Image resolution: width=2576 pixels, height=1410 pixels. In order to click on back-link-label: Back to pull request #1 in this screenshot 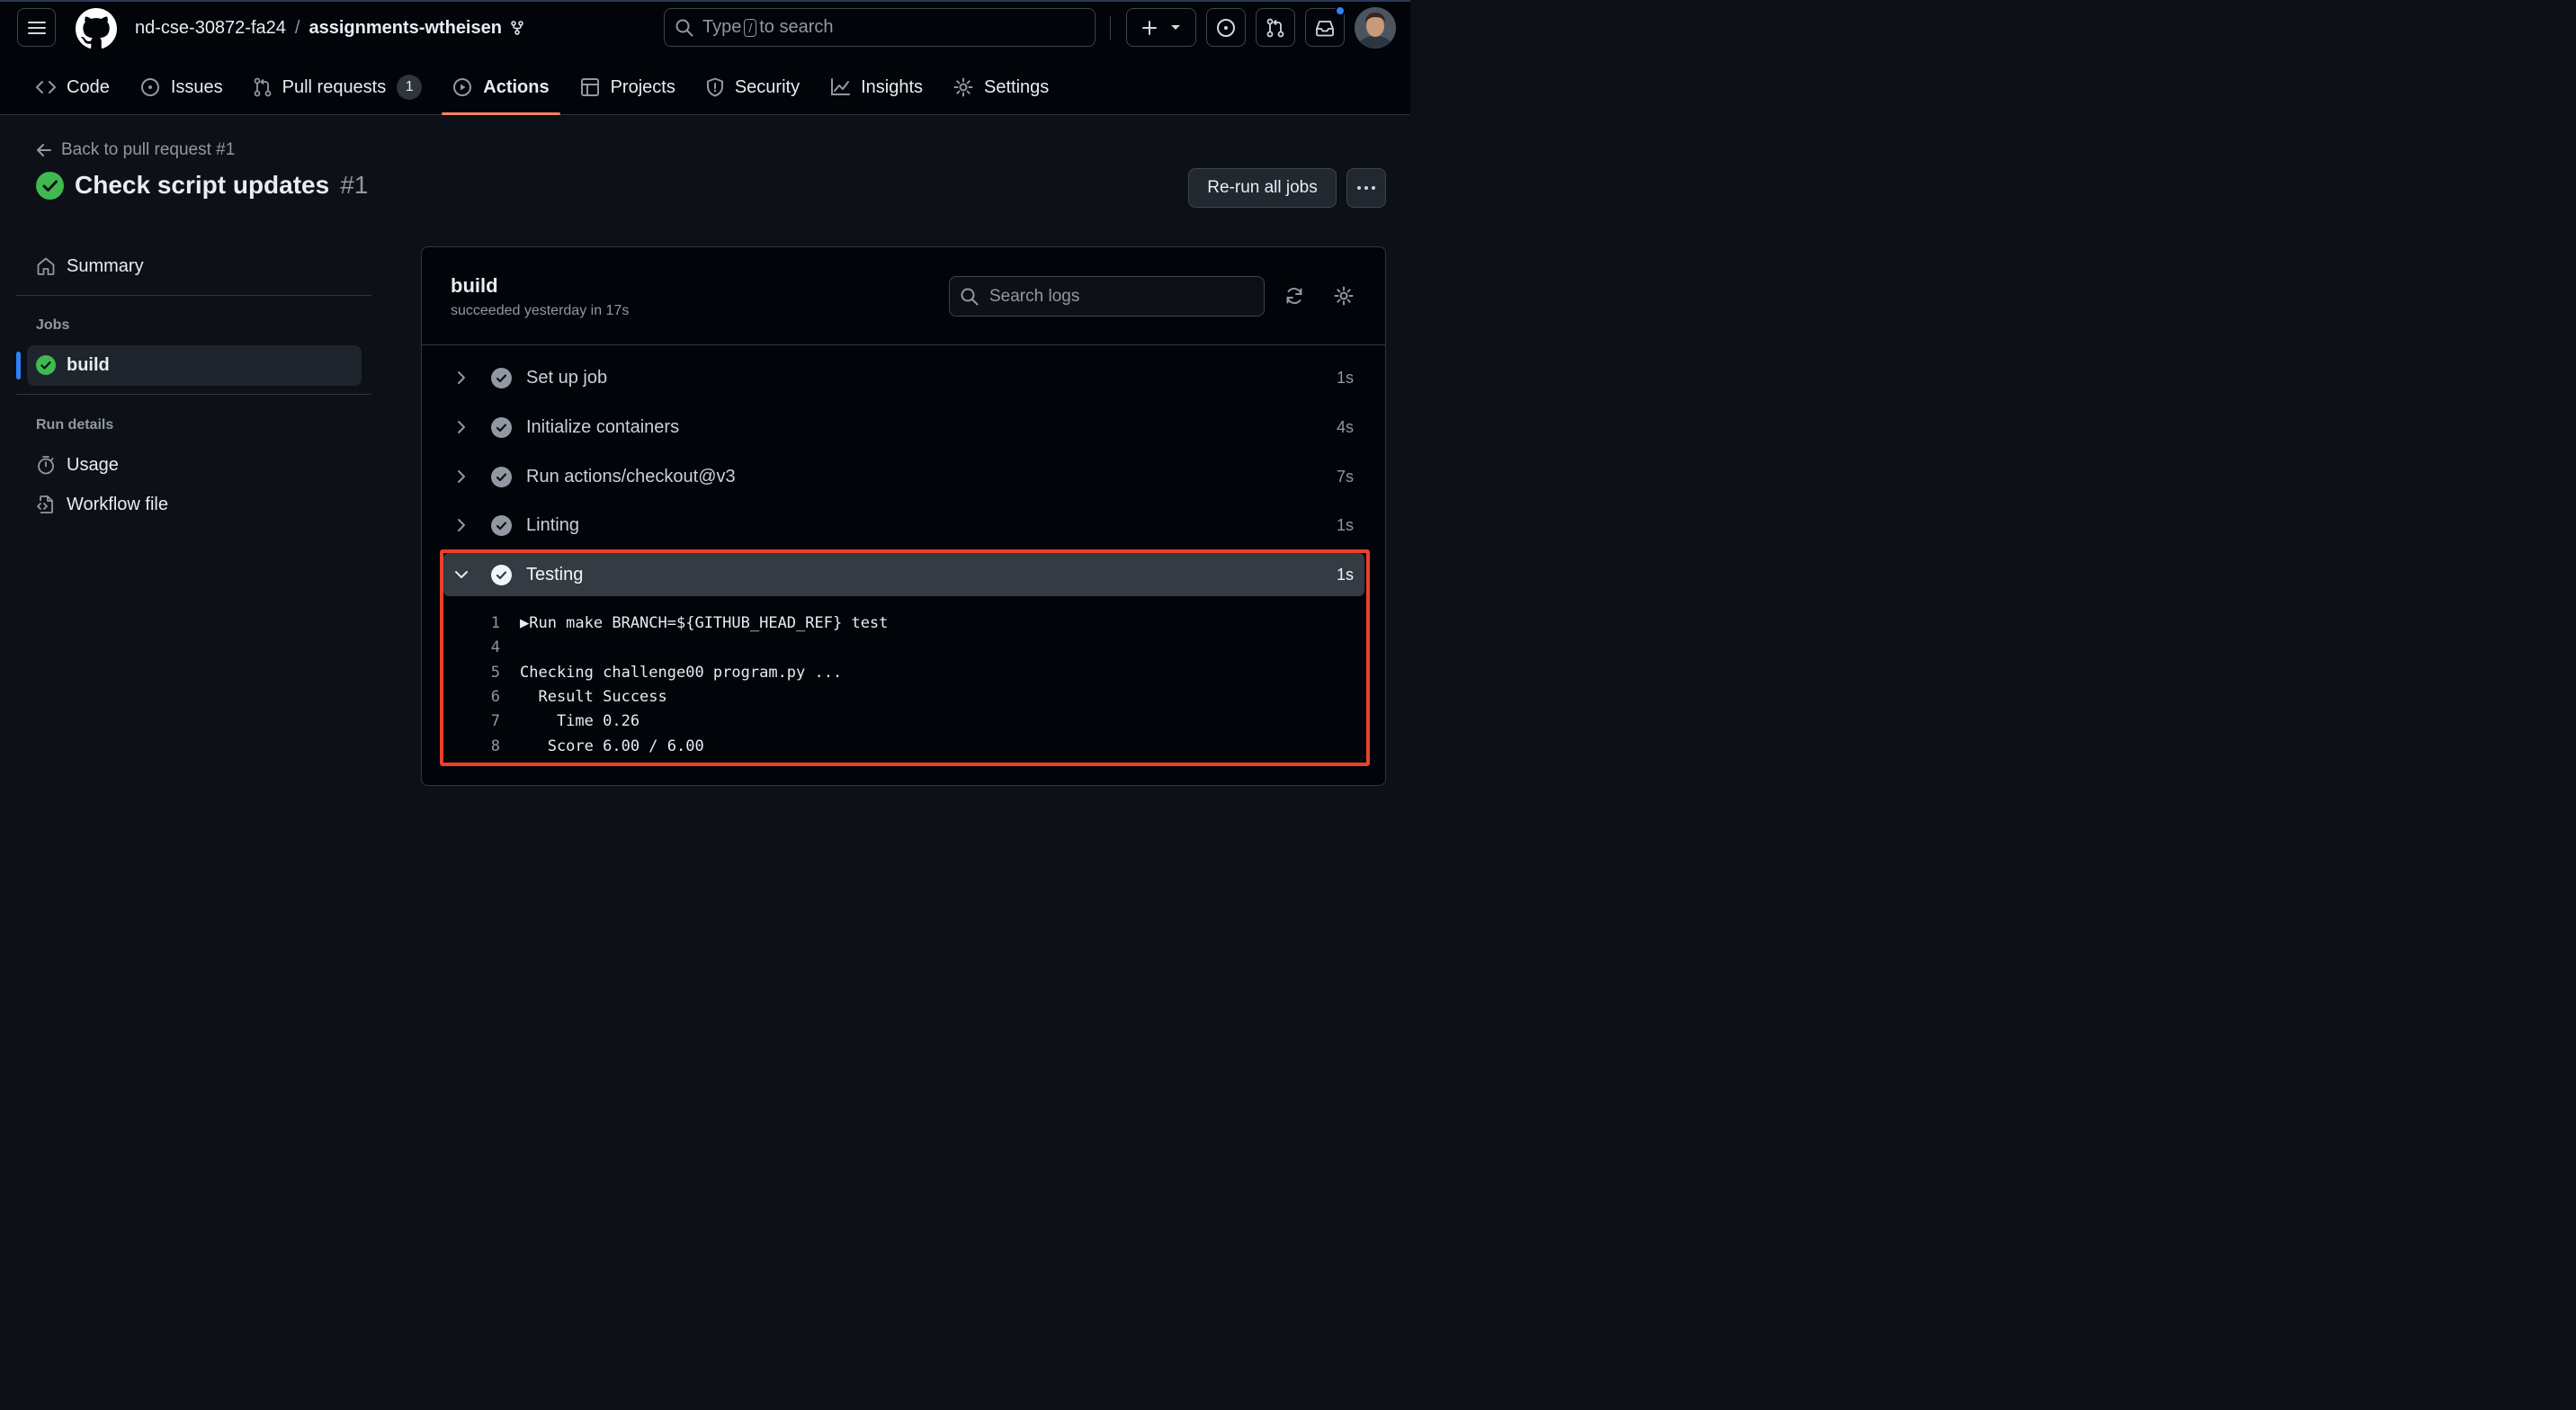, I will do `click(148, 150)`.